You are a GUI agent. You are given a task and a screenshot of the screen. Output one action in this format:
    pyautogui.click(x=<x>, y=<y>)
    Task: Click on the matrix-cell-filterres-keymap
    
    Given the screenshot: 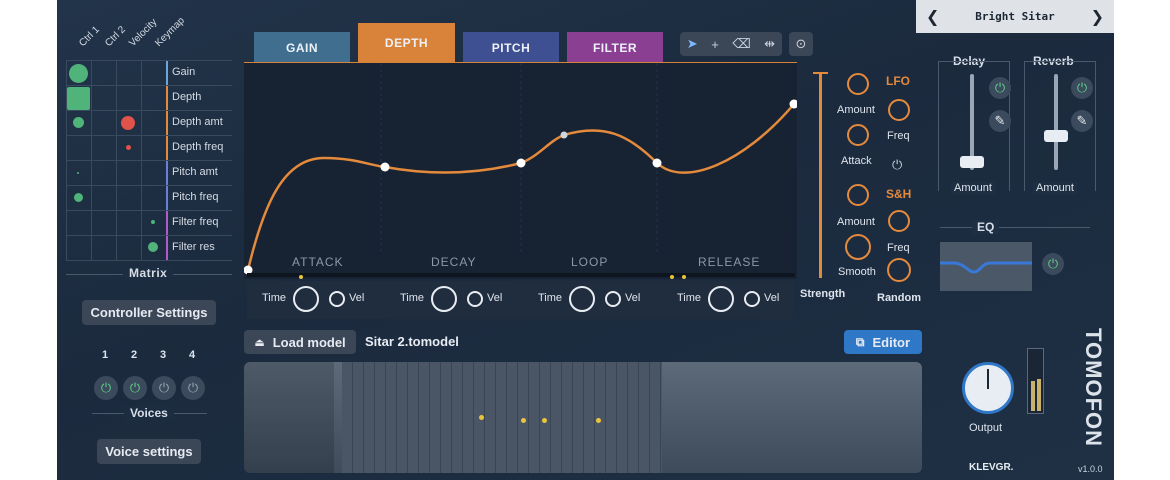 What is the action you would take?
    pyautogui.click(x=153, y=247)
    